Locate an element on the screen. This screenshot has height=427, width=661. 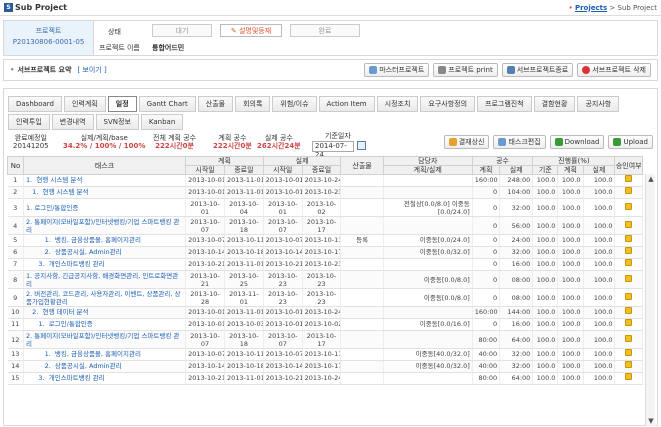
task-name: 1. 공지사항, 긴급공지사항, 배경화면관리, 인트로화면관리 is located at coordinates (105, 279).